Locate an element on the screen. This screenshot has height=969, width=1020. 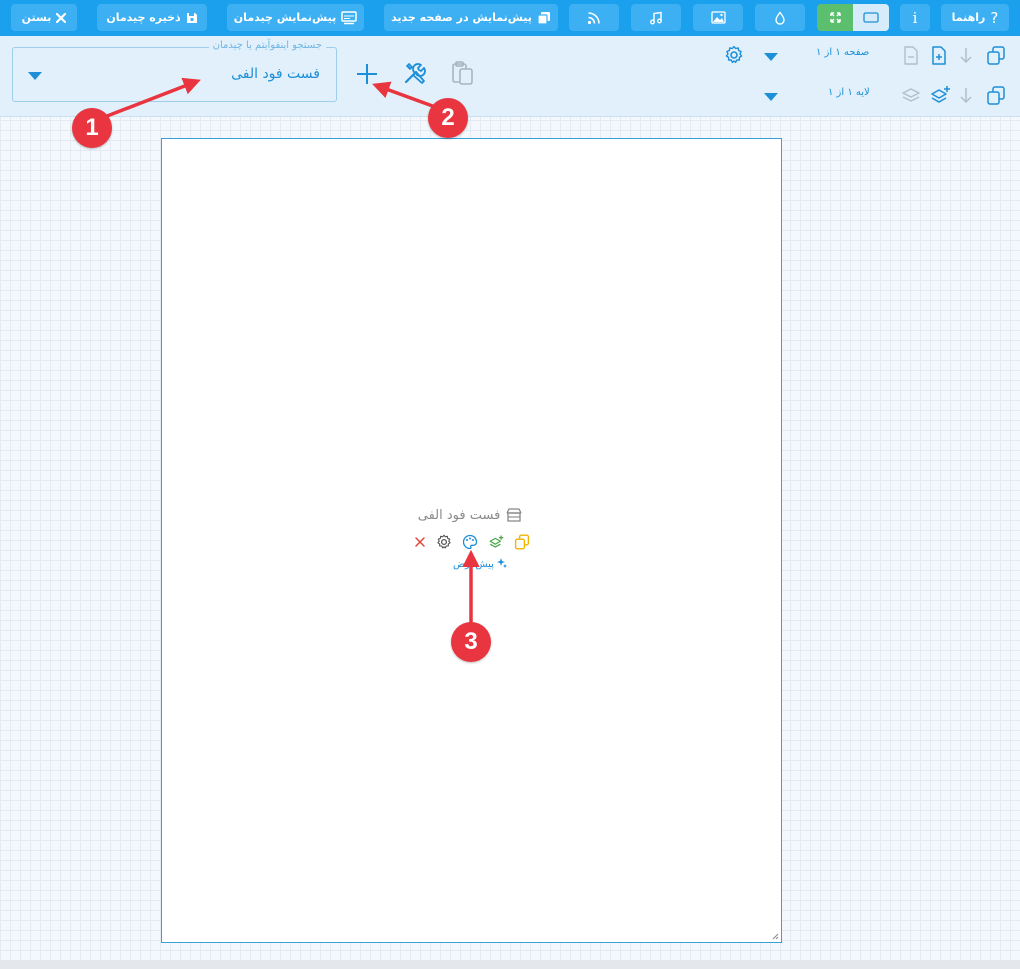
help-label: راهنما is located at coordinates (968, 17).